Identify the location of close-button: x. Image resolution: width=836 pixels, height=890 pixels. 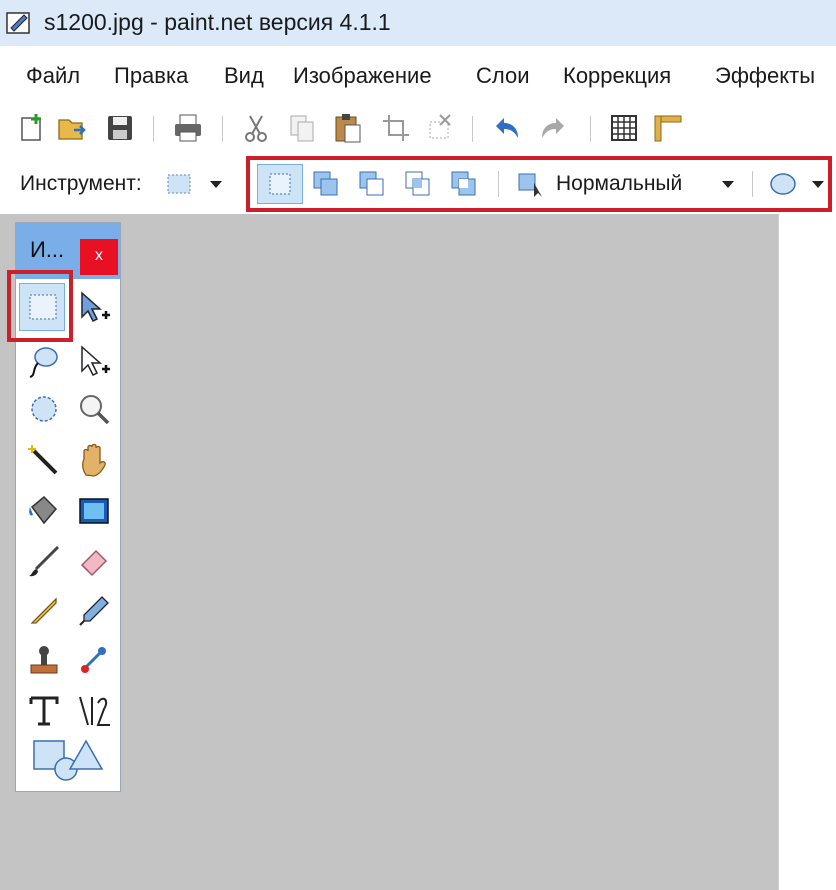
(99, 257).